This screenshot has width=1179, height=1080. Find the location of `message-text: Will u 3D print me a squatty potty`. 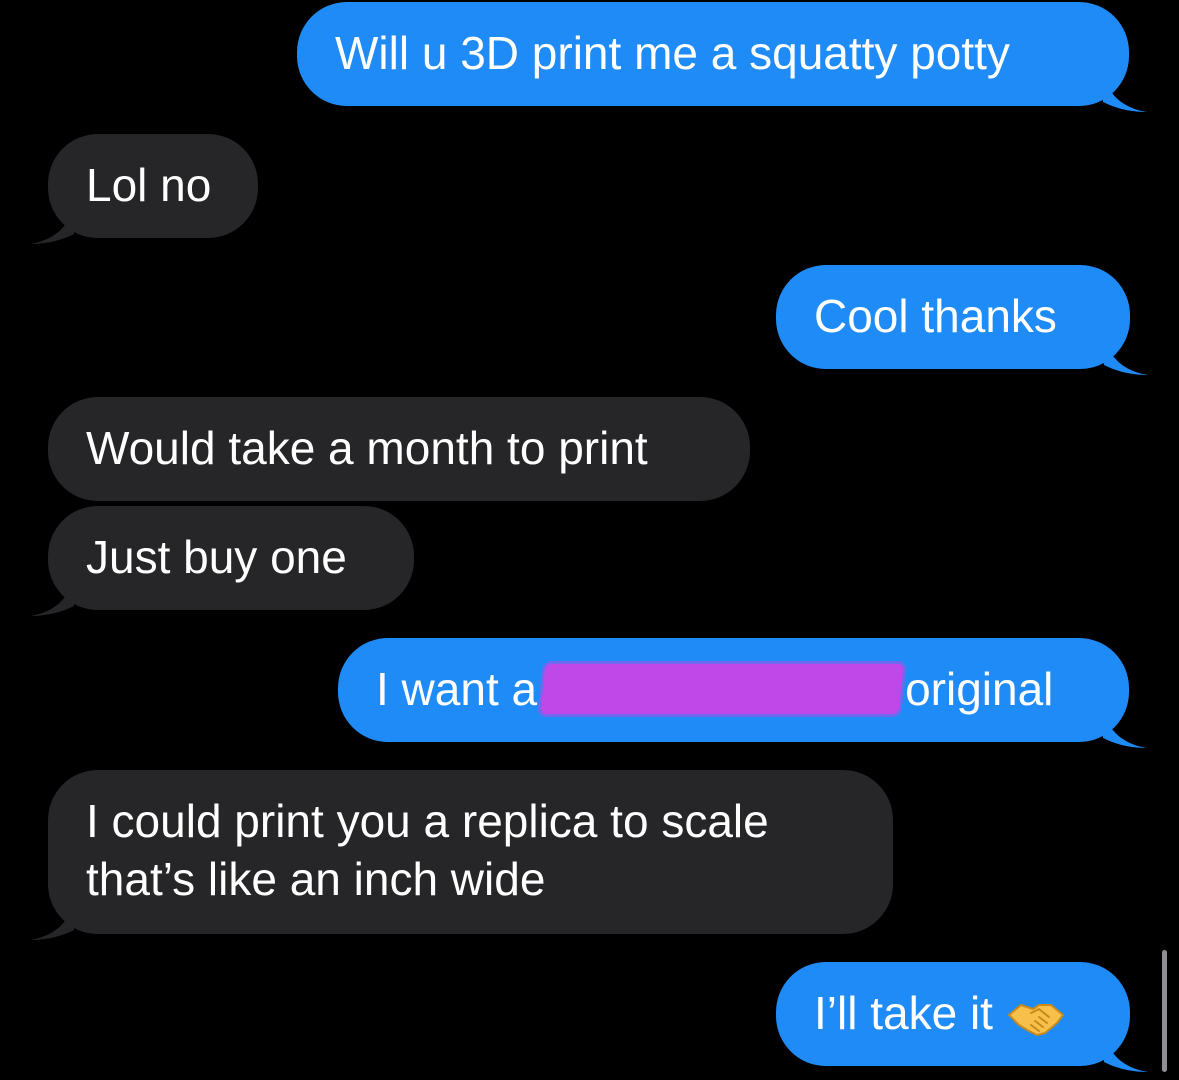

message-text: Will u 3D print me a squatty potty is located at coordinates (672, 53).